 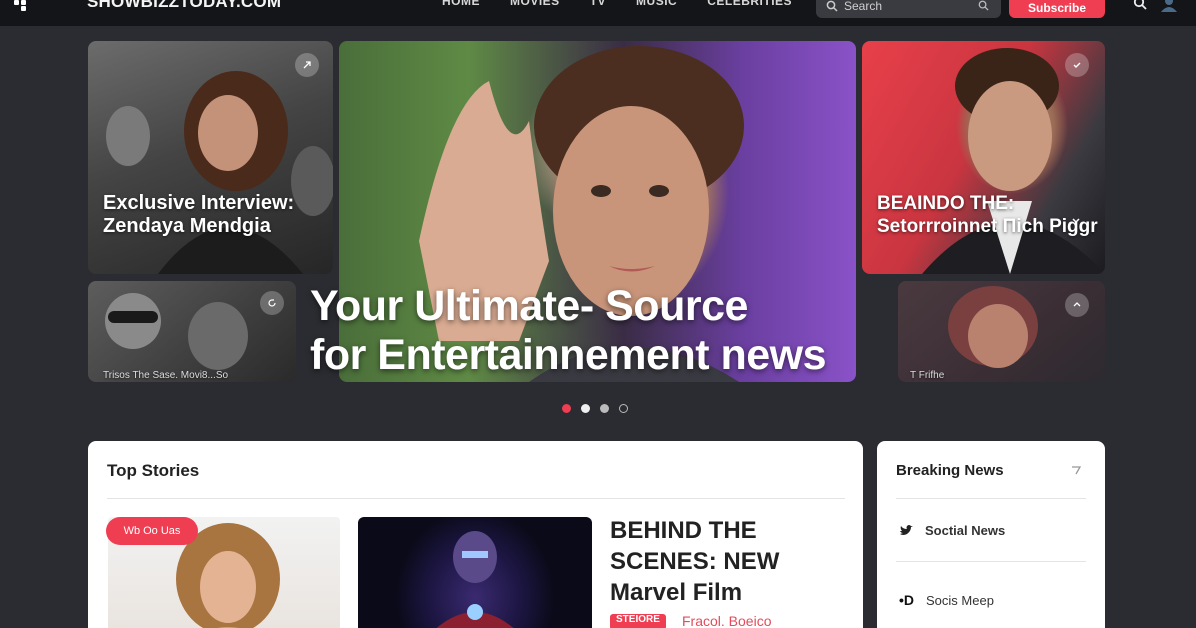 I want to click on hero-tile-behind-scenes: BEAINDO THE: Setorrroinnet Πich Piggr, so click(x=983, y=157).